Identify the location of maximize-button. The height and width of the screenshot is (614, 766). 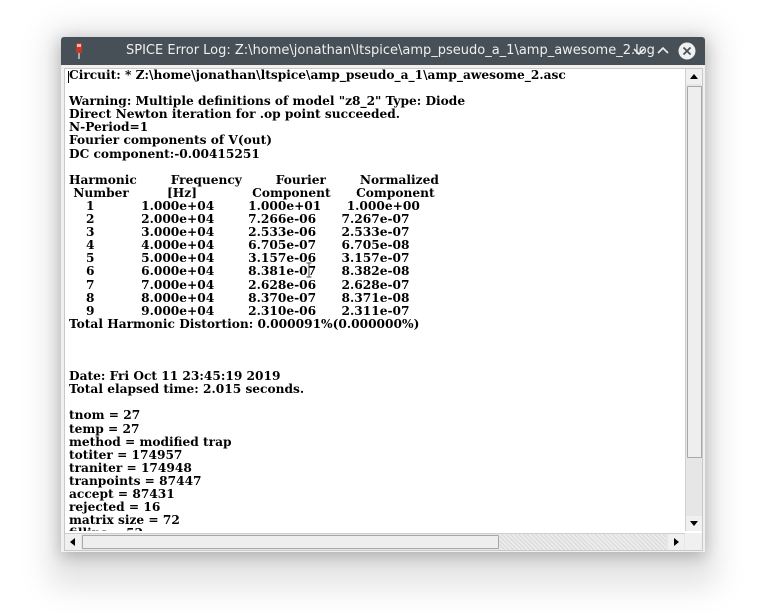
(663, 51).